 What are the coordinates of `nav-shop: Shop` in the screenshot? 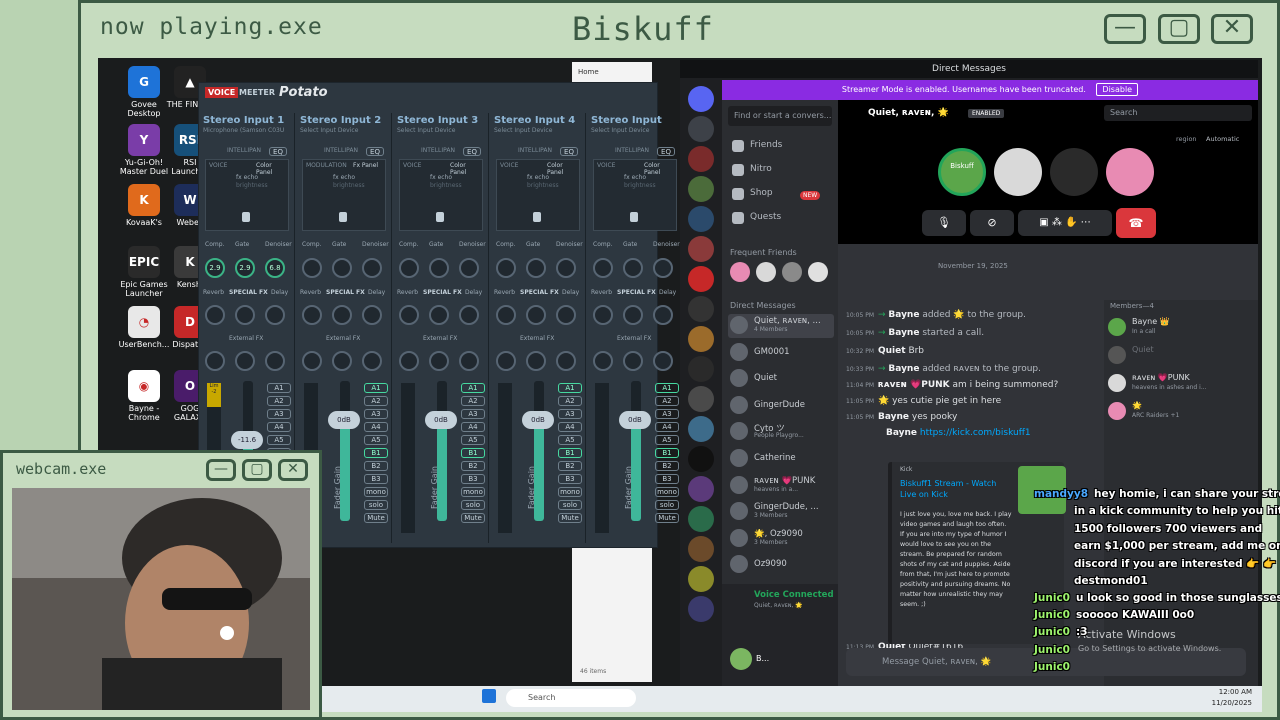 It's located at (761, 193).